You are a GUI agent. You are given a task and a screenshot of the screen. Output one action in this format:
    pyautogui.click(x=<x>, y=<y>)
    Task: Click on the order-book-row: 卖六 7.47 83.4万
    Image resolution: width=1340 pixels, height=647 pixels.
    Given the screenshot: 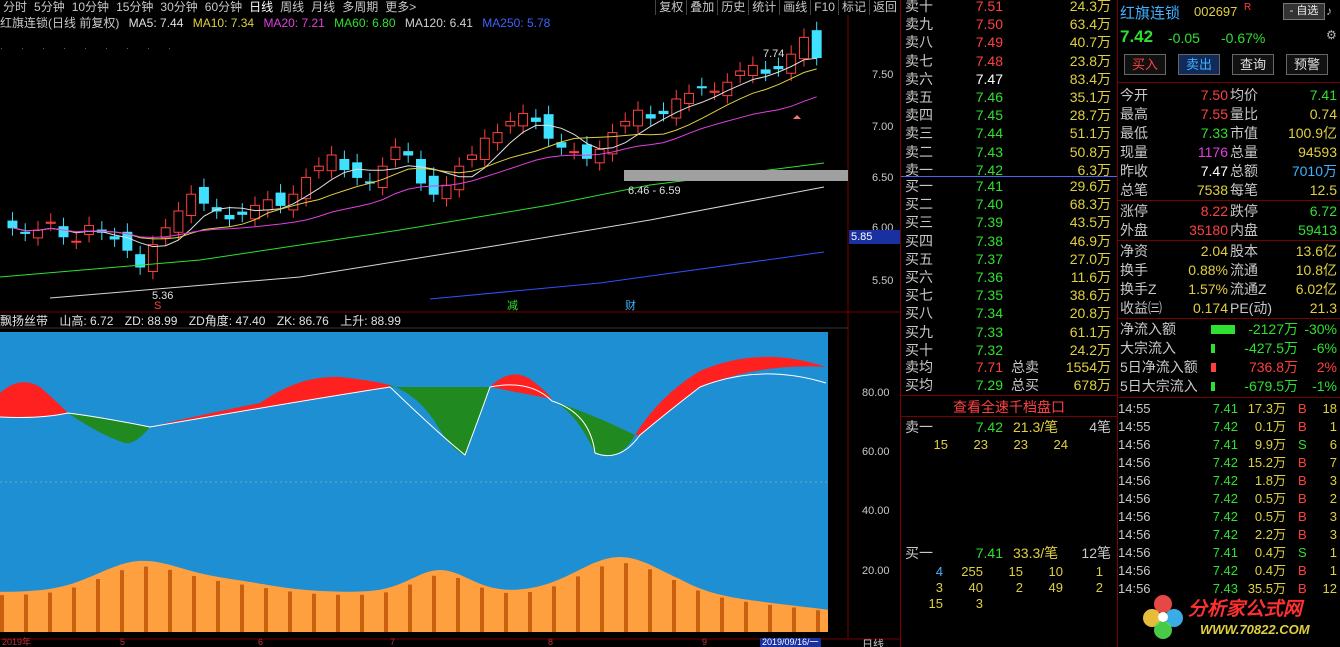 What is the action you would take?
    pyautogui.click(x=1009, y=79)
    